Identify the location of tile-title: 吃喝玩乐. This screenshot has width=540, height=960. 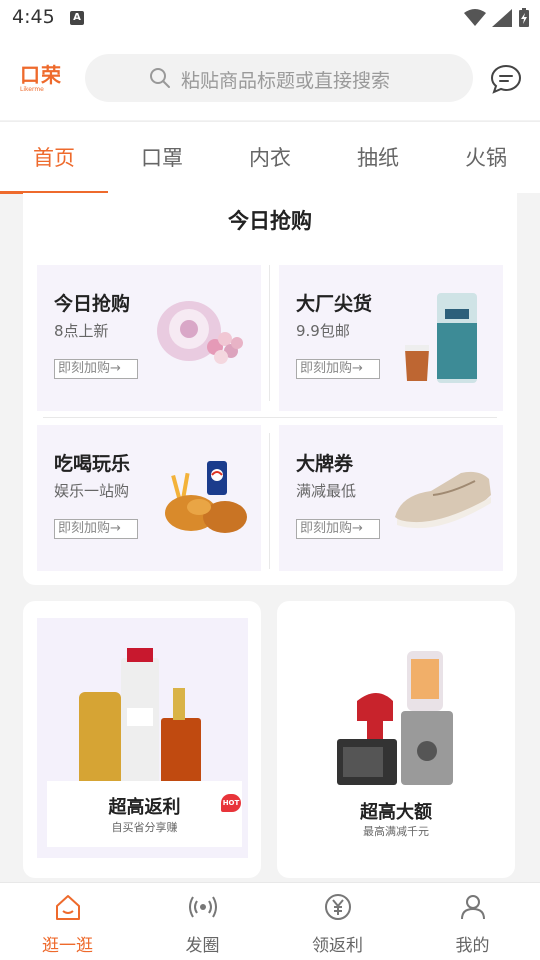
(92, 464).